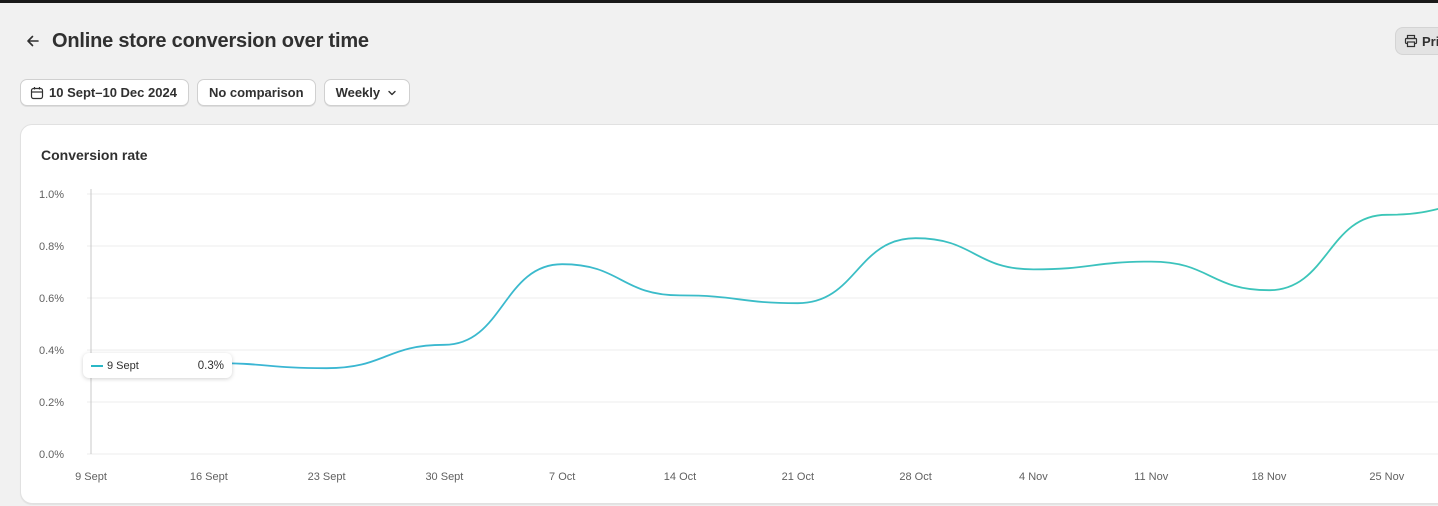 Image resolution: width=1438 pixels, height=506 pixels. I want to click on page-header: Online store conversion over time, so click(194, 41).